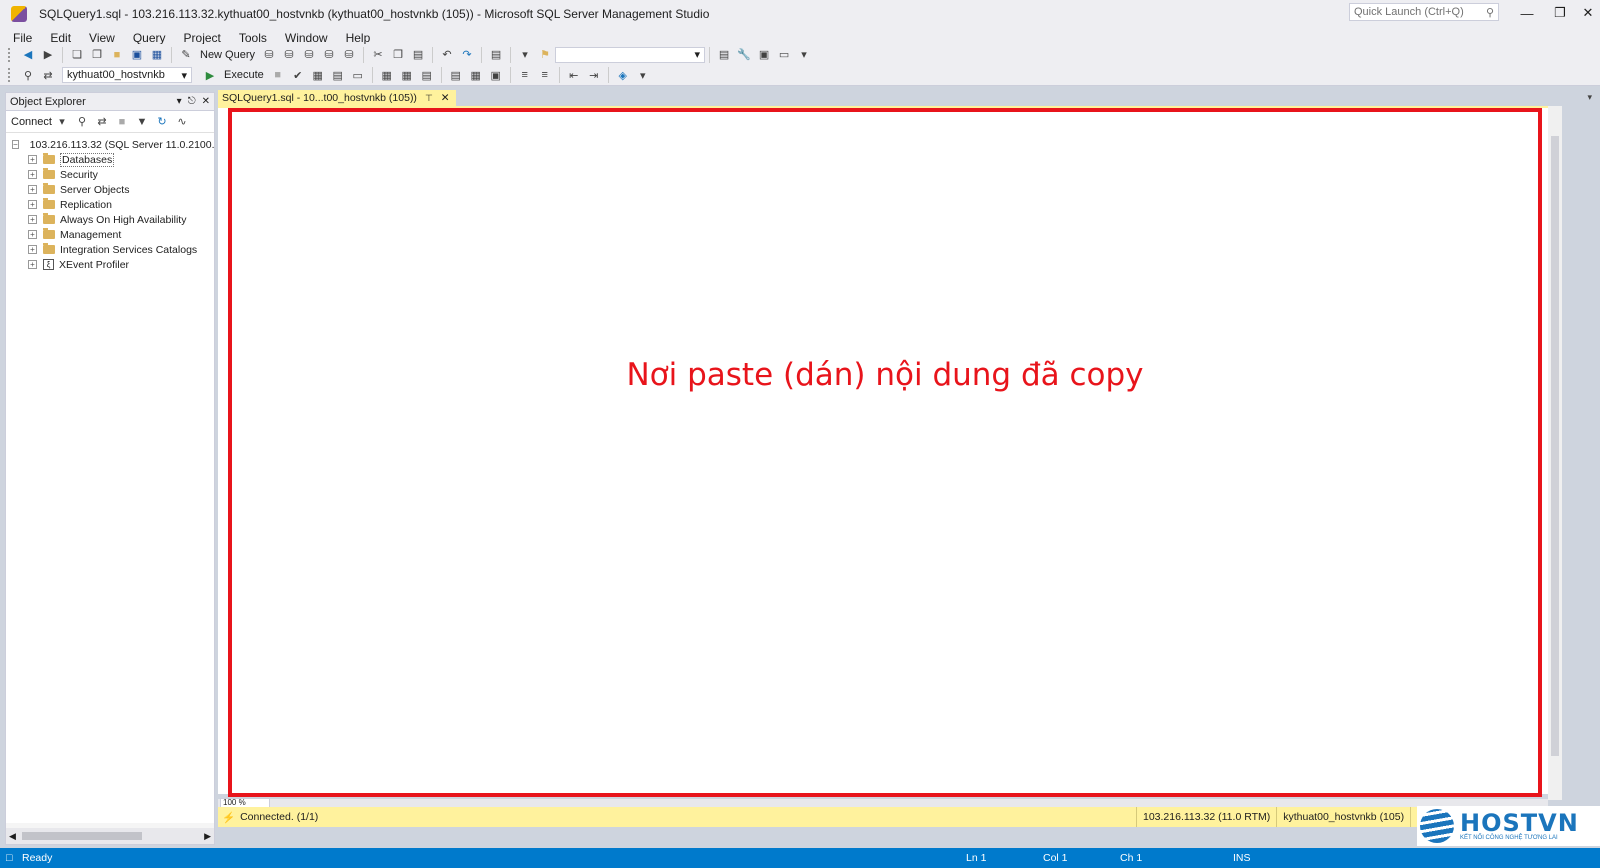  What do you see at coordinates (407, 75) in the screenshot?
I see `live-query-statistics-icon: ▦` at bounding box center [407, 75].